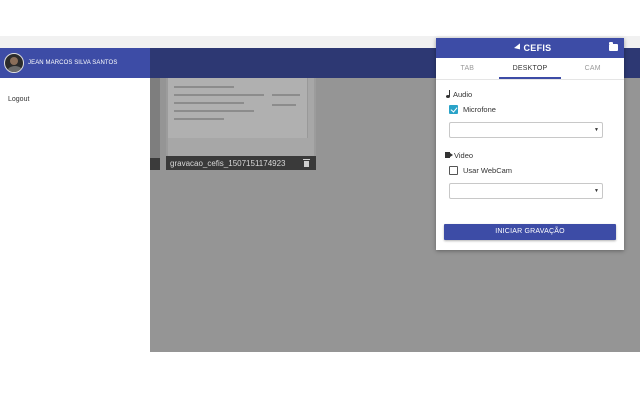  What do you see at coordinates (449, 155) in the screenshot?
I see `video-camera-icon` at bounding box center [449, 155].